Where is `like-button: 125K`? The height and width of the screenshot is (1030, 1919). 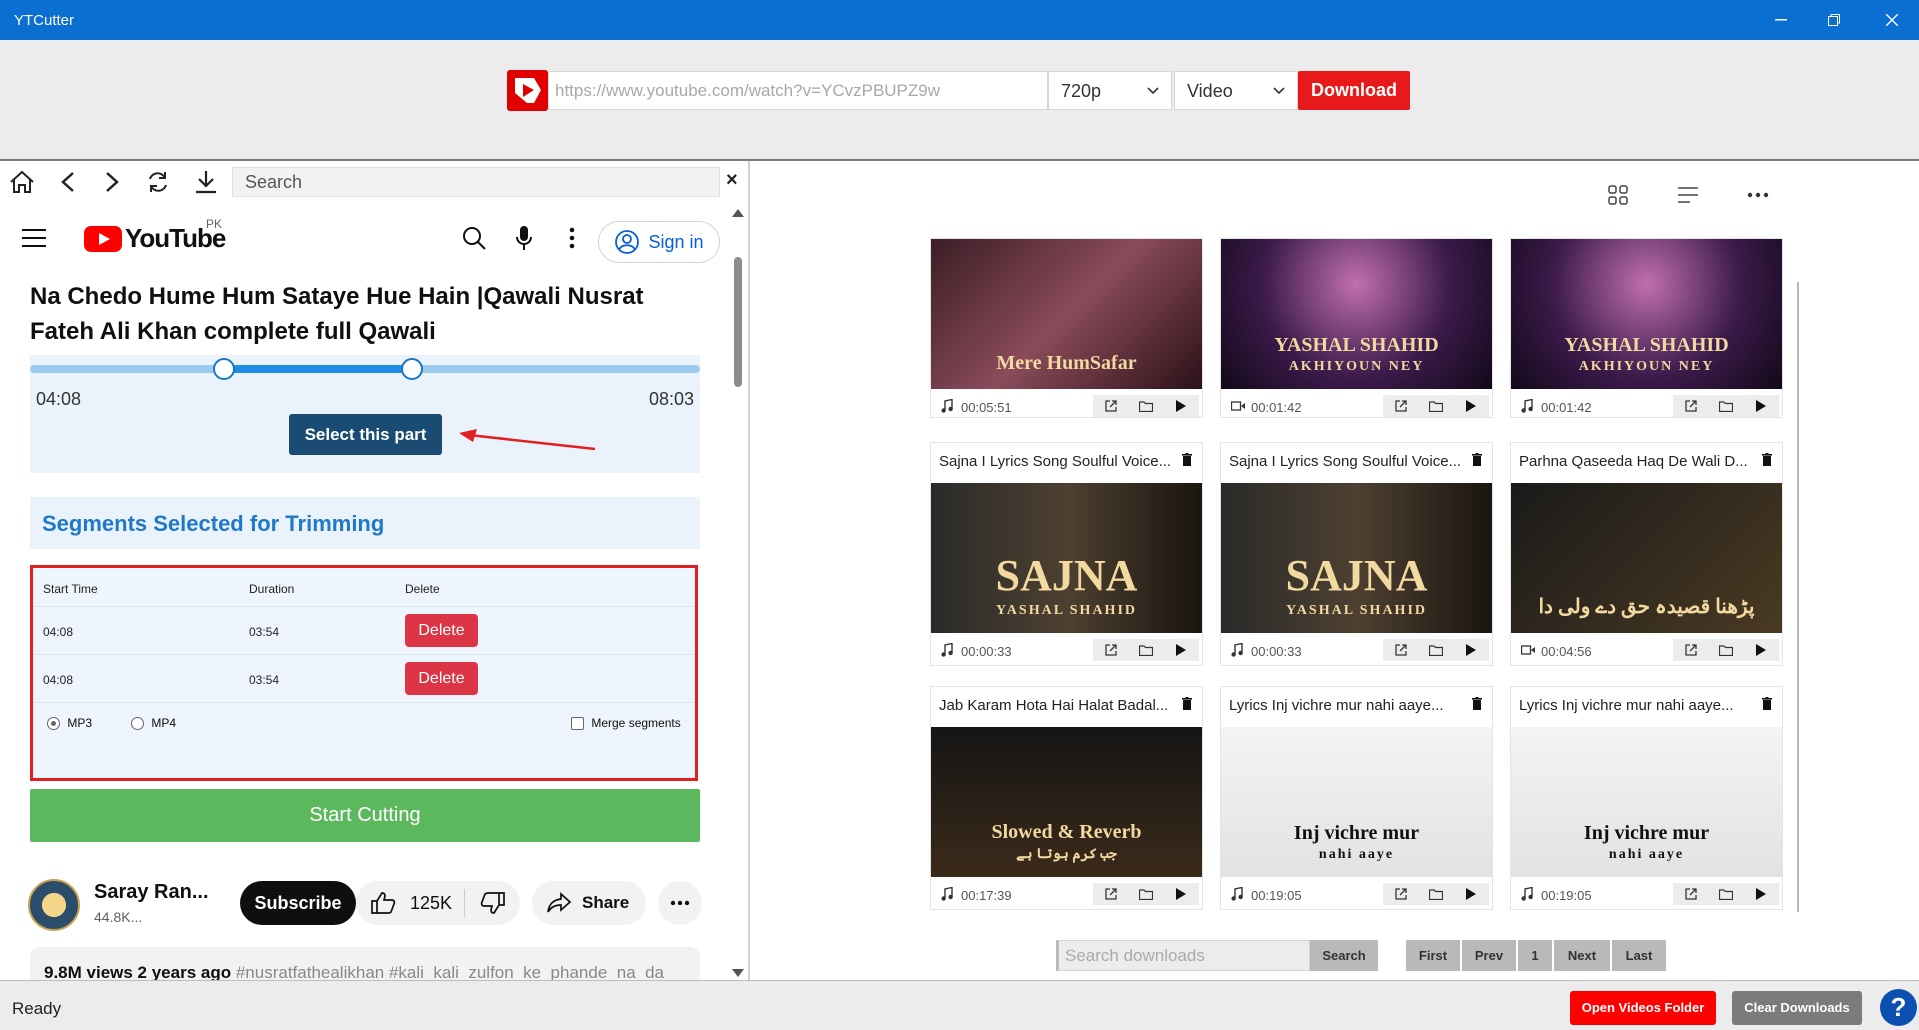
like-button: 125K is located at coordinates (411, 903).